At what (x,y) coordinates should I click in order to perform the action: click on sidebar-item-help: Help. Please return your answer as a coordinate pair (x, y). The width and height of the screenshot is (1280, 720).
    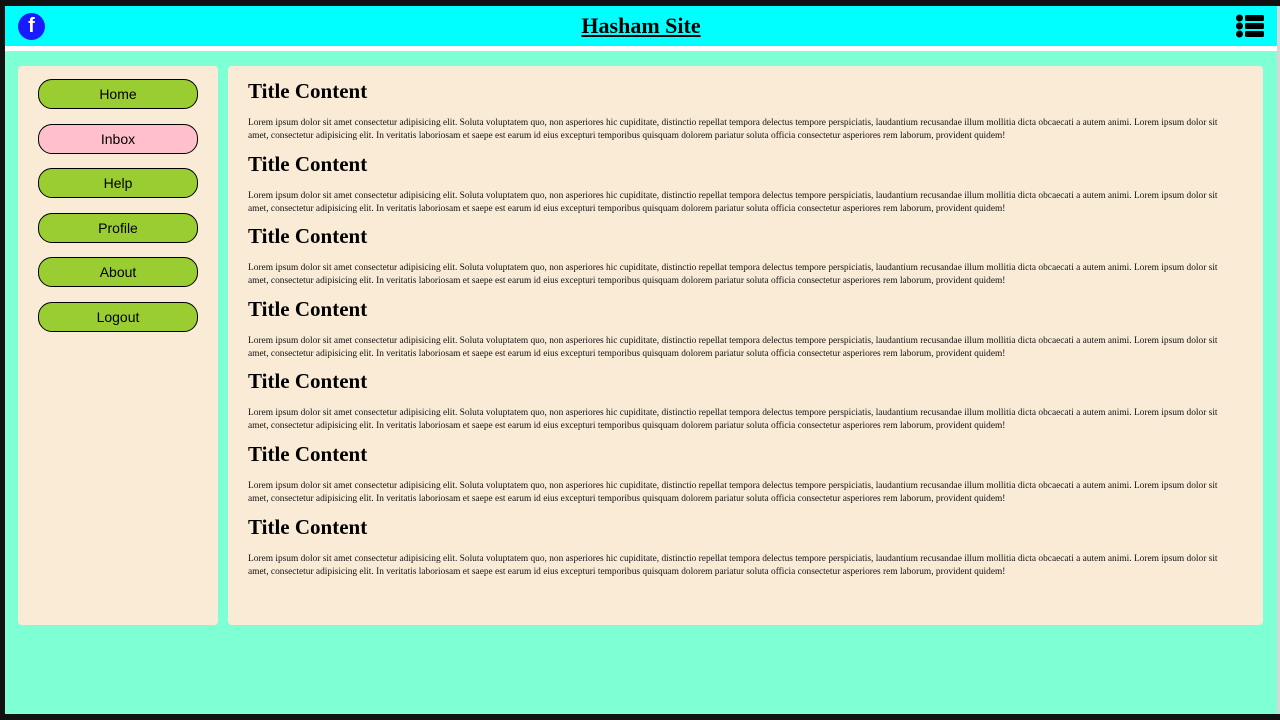
    Looking at the image, I should click on (118, 183).